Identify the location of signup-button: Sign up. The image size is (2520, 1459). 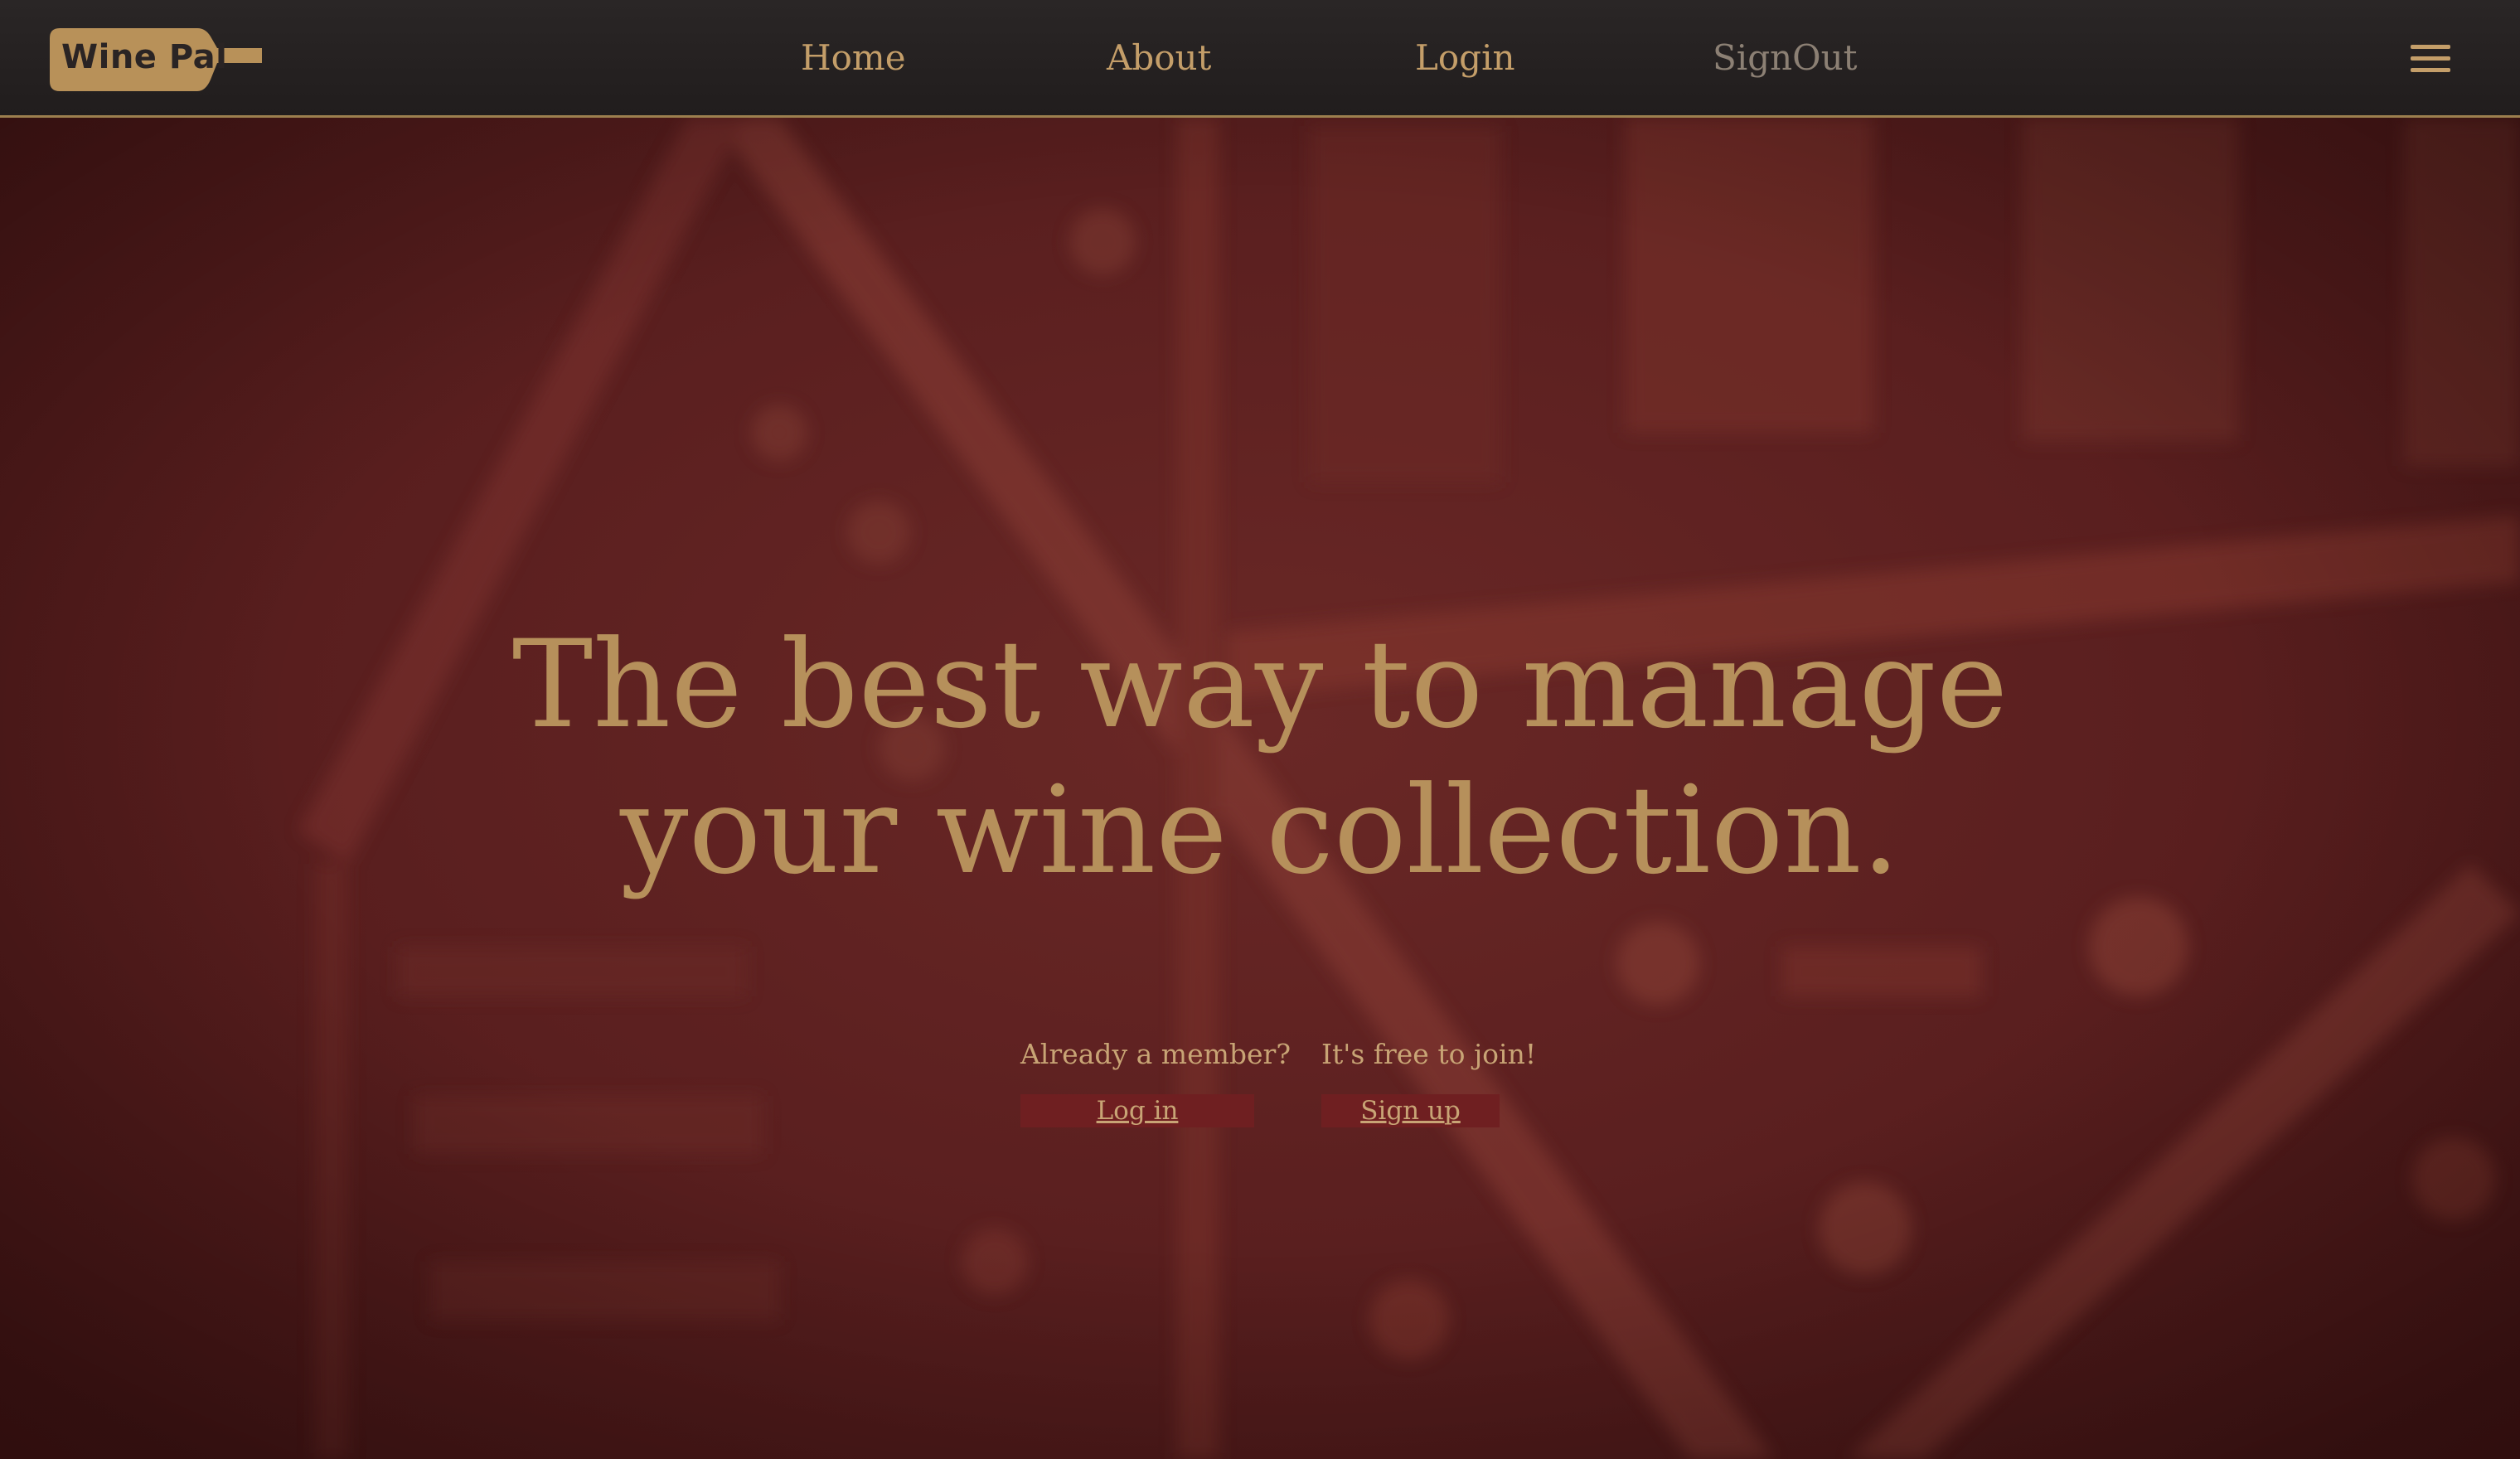
(1410, 1110).